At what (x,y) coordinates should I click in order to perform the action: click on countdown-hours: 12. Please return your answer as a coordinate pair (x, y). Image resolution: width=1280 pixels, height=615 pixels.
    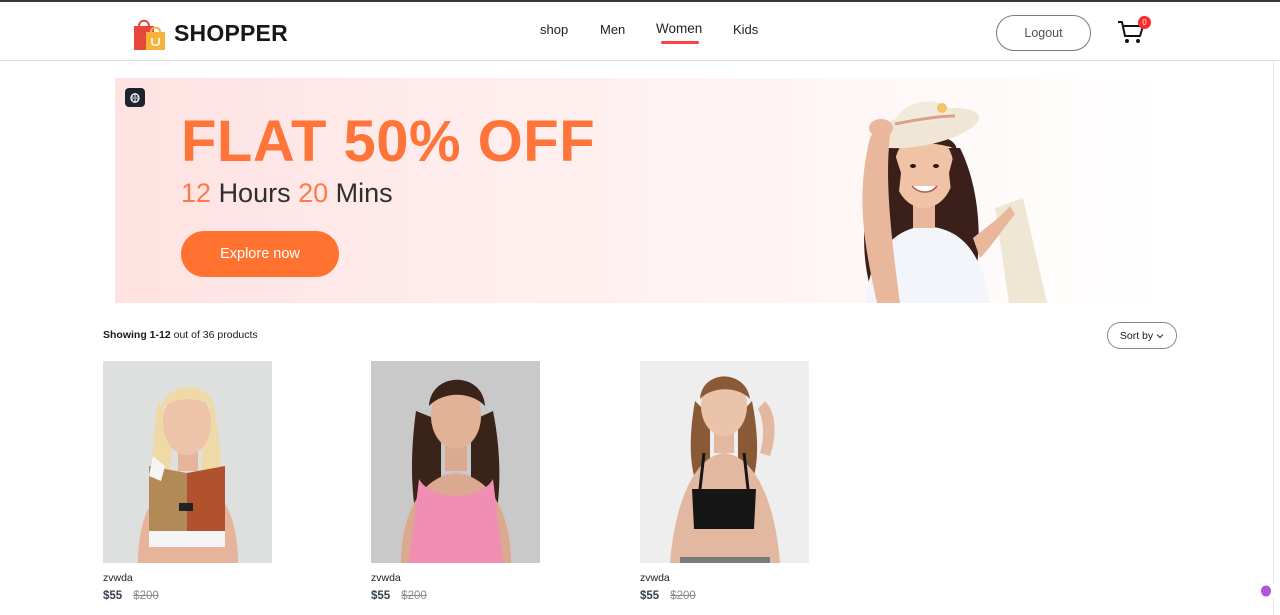
    Looking at the image, I should click on (196, 193).